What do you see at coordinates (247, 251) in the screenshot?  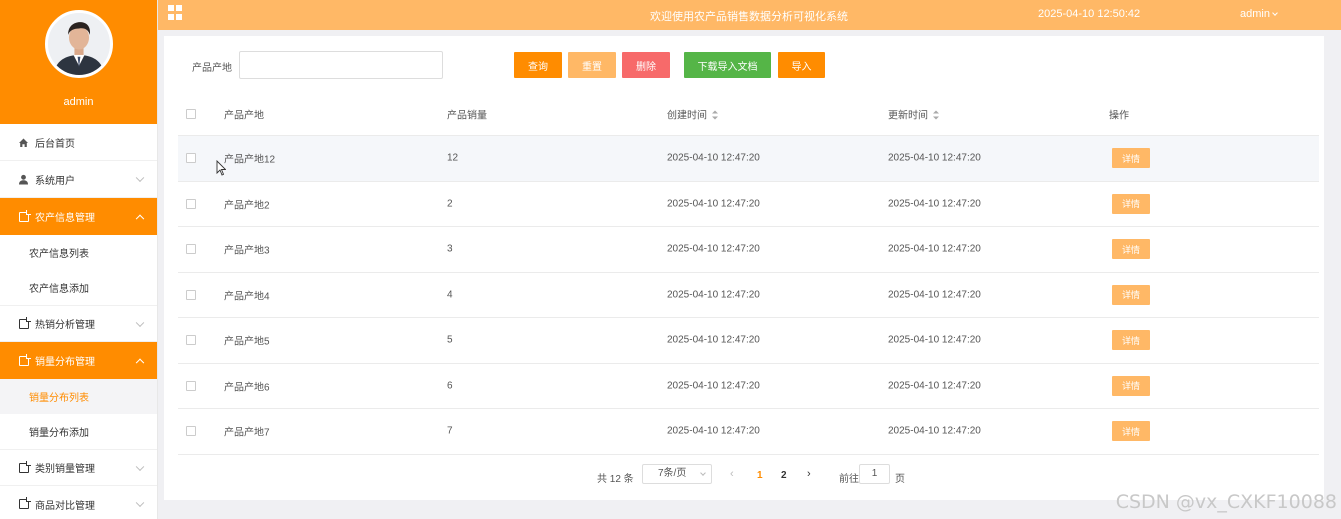 I see `cell-place: 产品产地3` at bounding box center [247, 251].